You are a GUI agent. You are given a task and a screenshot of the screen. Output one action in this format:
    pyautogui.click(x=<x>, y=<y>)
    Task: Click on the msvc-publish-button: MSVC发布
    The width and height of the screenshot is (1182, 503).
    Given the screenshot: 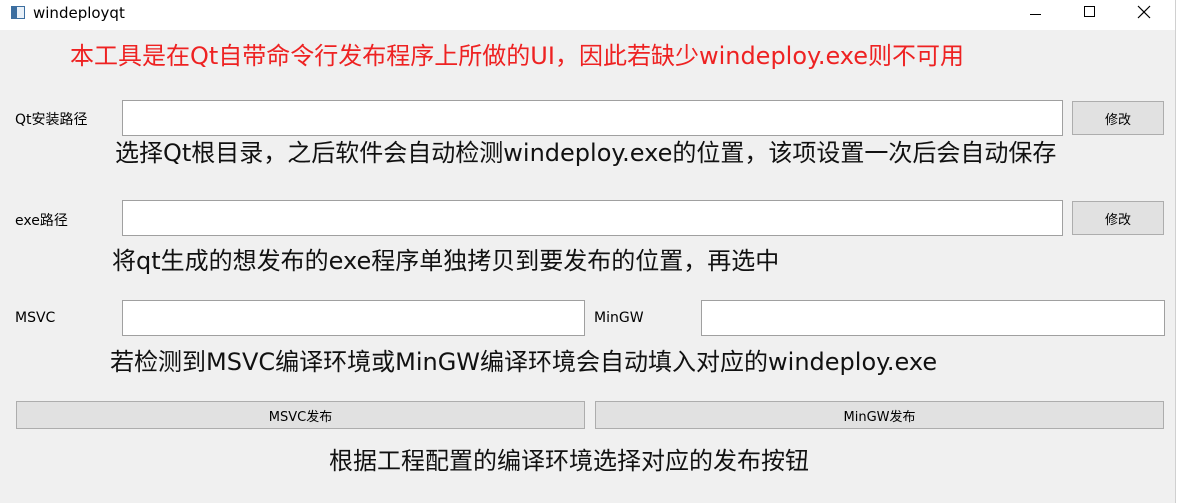 What is the action you would take?
    pyautogui.click(x=300, y=415)
    